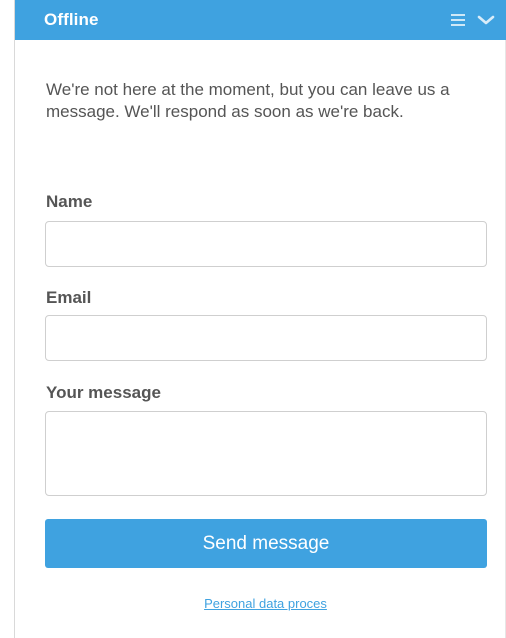 The height and width of the screenshot is (638, 506). Describe the element at coordinates (472, 20) in the screenshot. I see `header-icons` at that location.